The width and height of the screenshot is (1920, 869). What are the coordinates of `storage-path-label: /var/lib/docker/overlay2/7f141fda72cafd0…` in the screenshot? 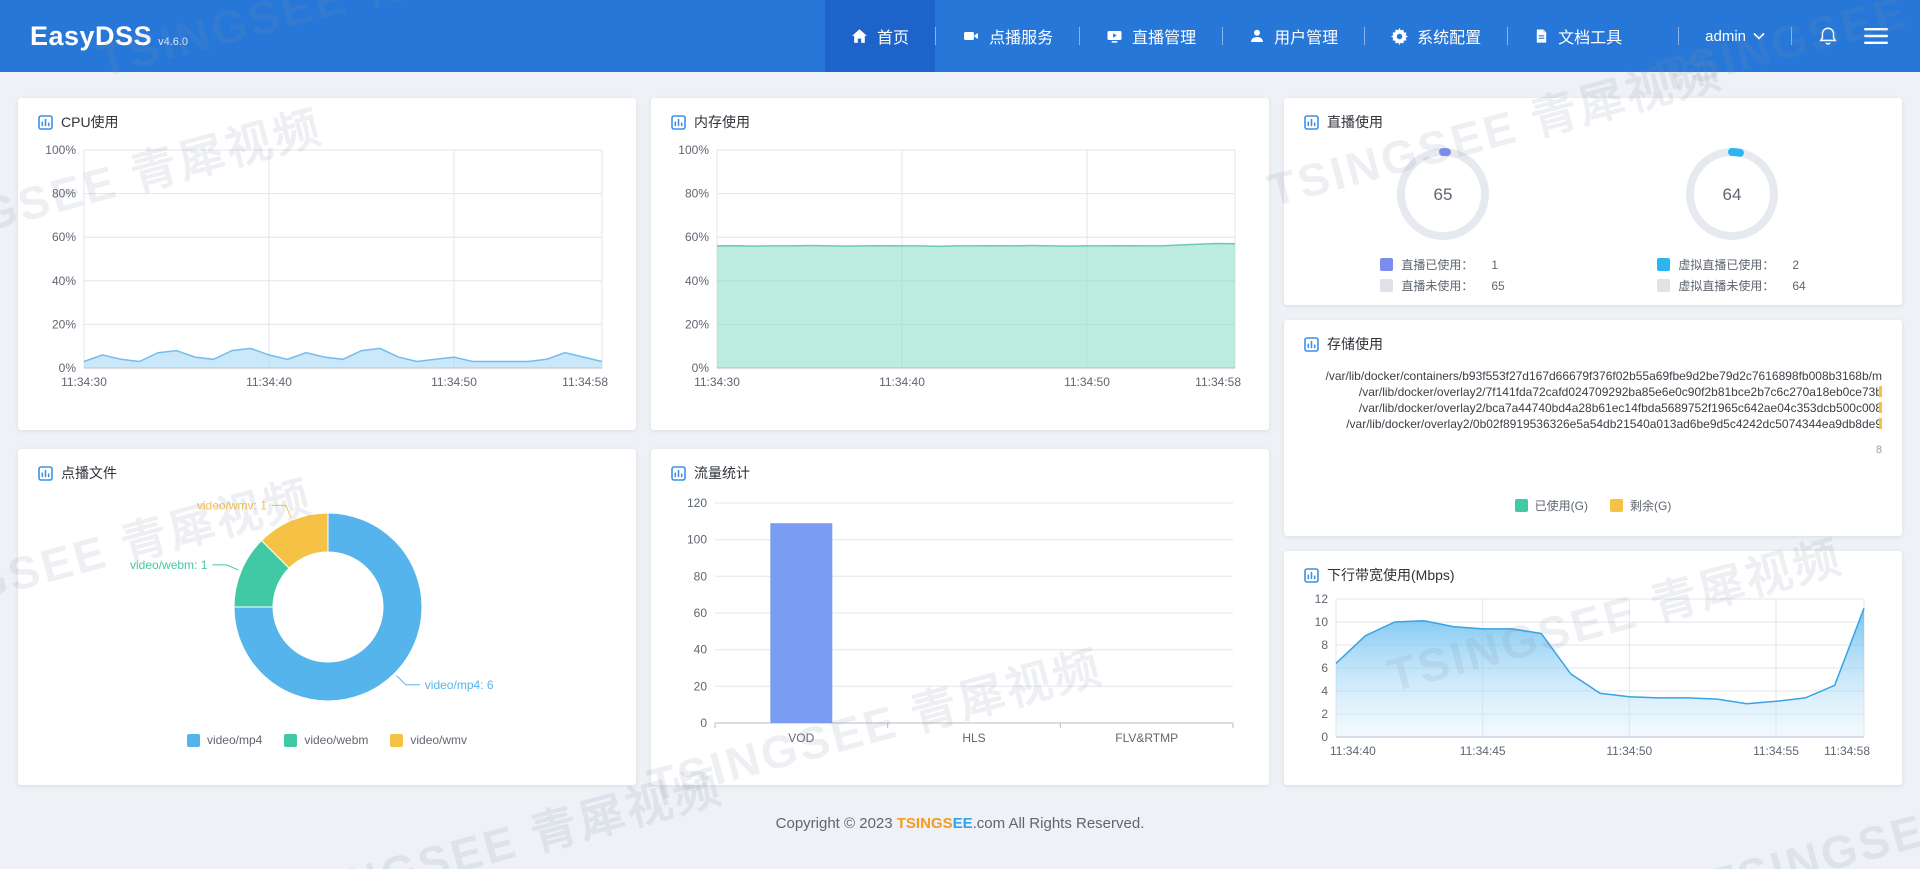 It's located at (1620, 392).